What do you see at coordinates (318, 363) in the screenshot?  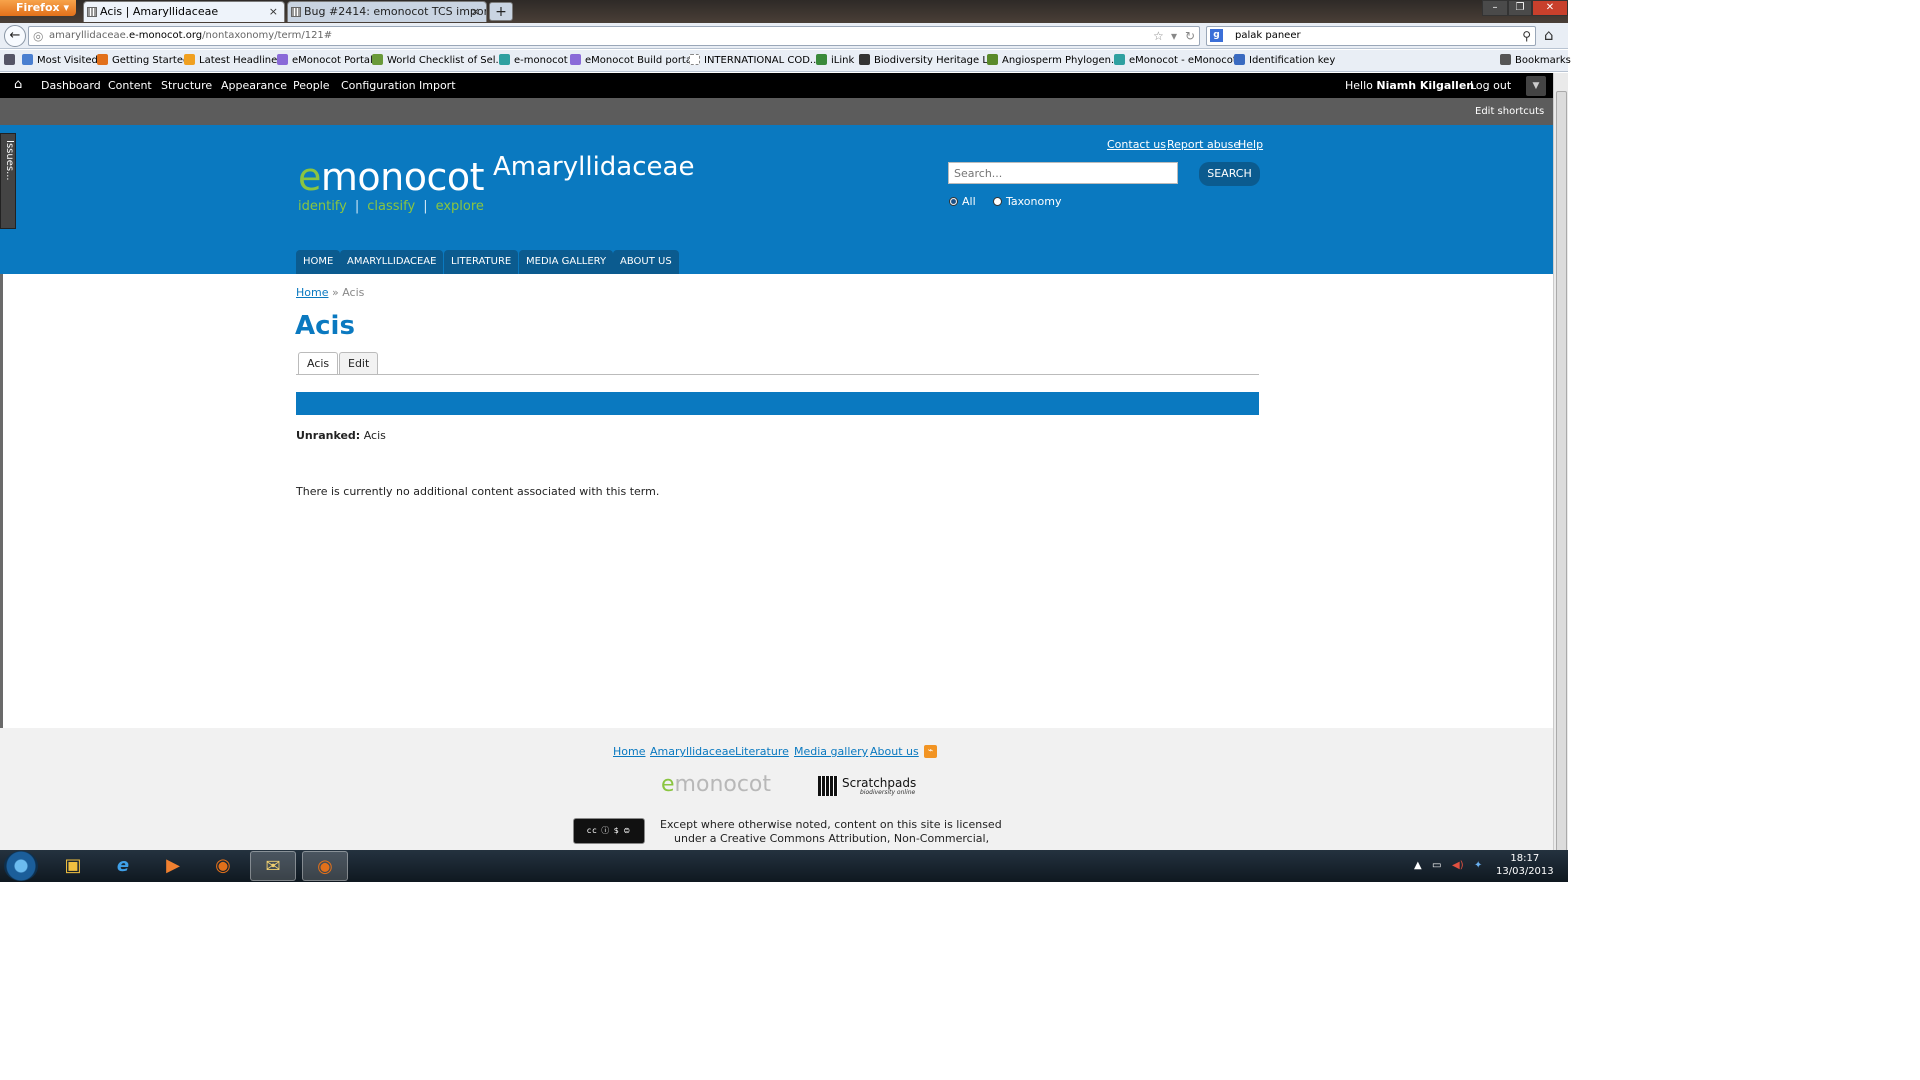 I see `tab-view: Acis` at bounding box center [318, 363].